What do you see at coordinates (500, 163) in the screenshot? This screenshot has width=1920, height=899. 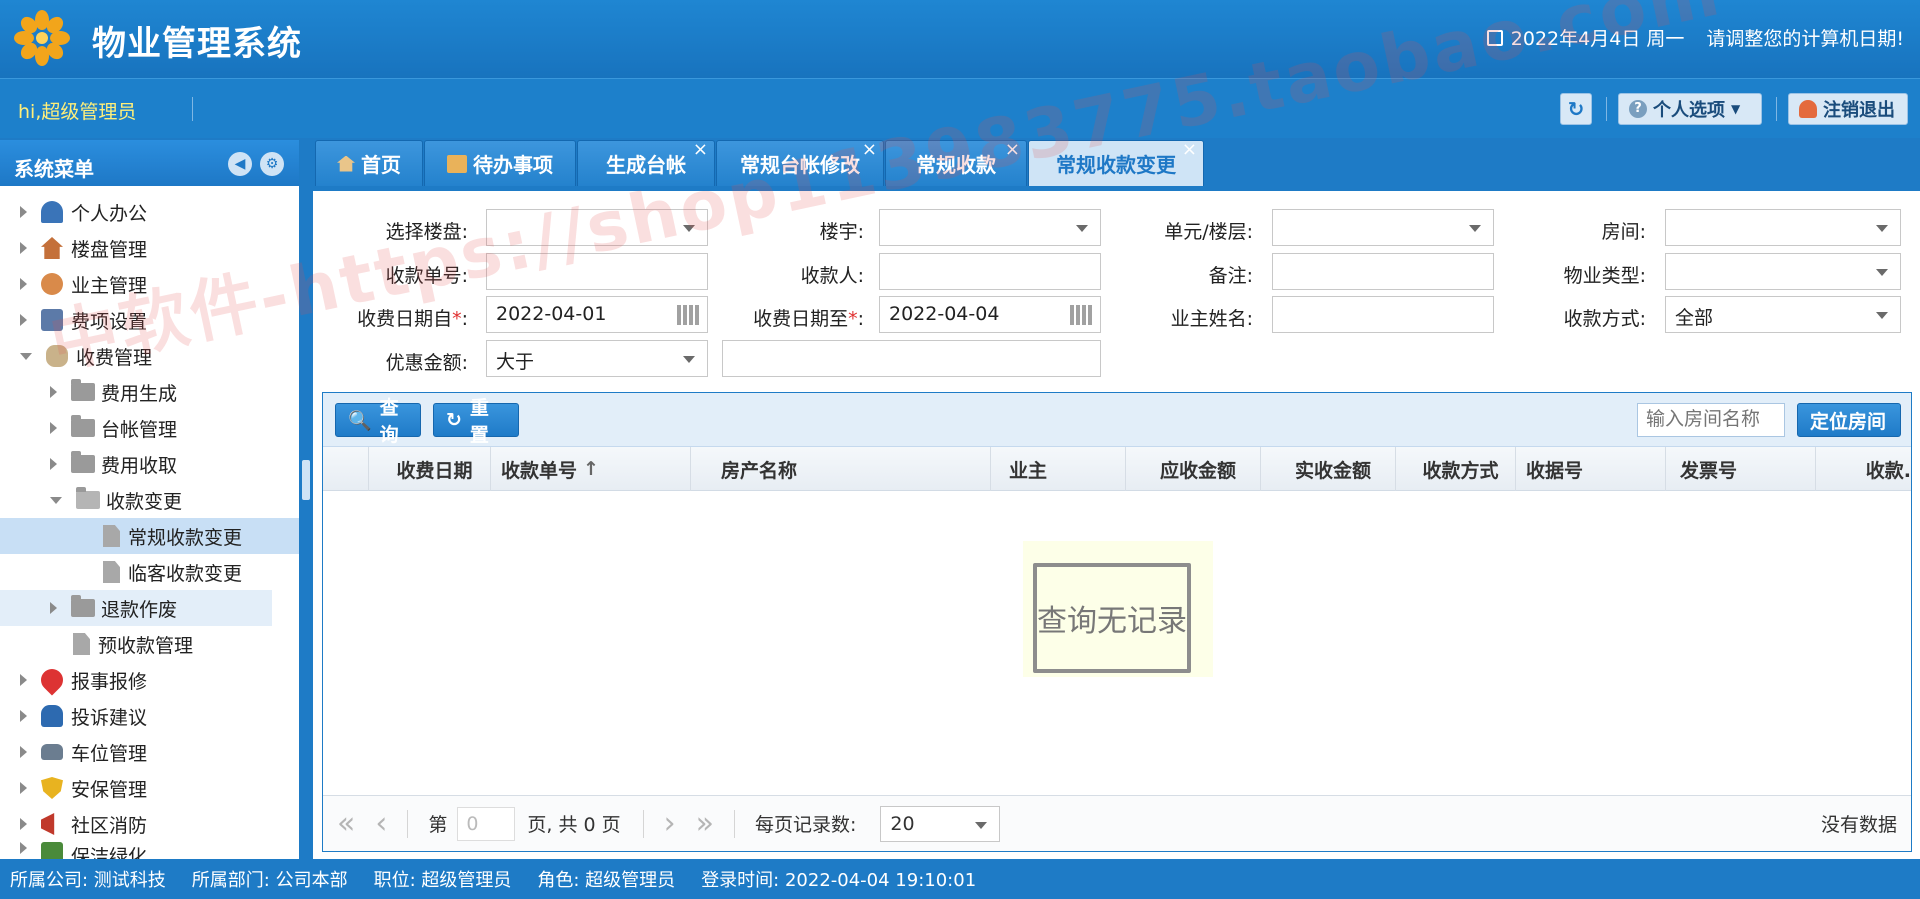 I see `tab-todo: 待办事项` at bounding box center [500, 163].